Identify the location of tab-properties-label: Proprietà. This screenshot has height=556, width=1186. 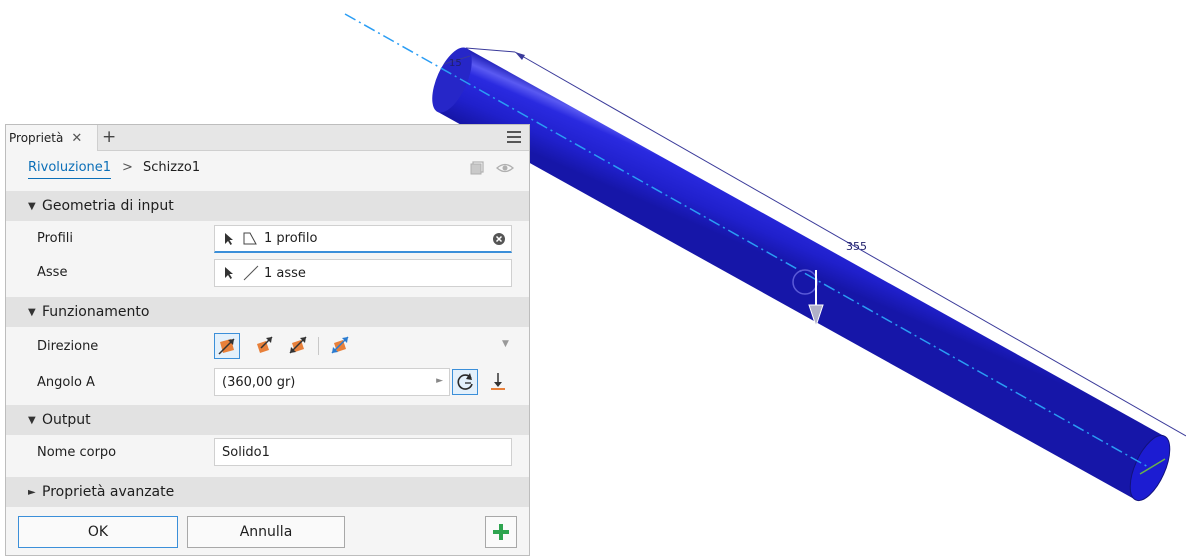
(36, 138).